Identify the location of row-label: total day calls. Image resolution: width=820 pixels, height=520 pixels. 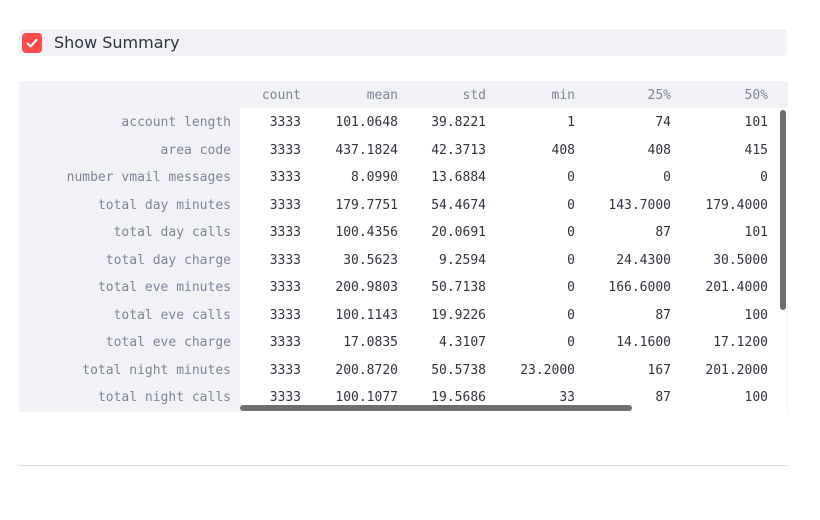
(172, 232).